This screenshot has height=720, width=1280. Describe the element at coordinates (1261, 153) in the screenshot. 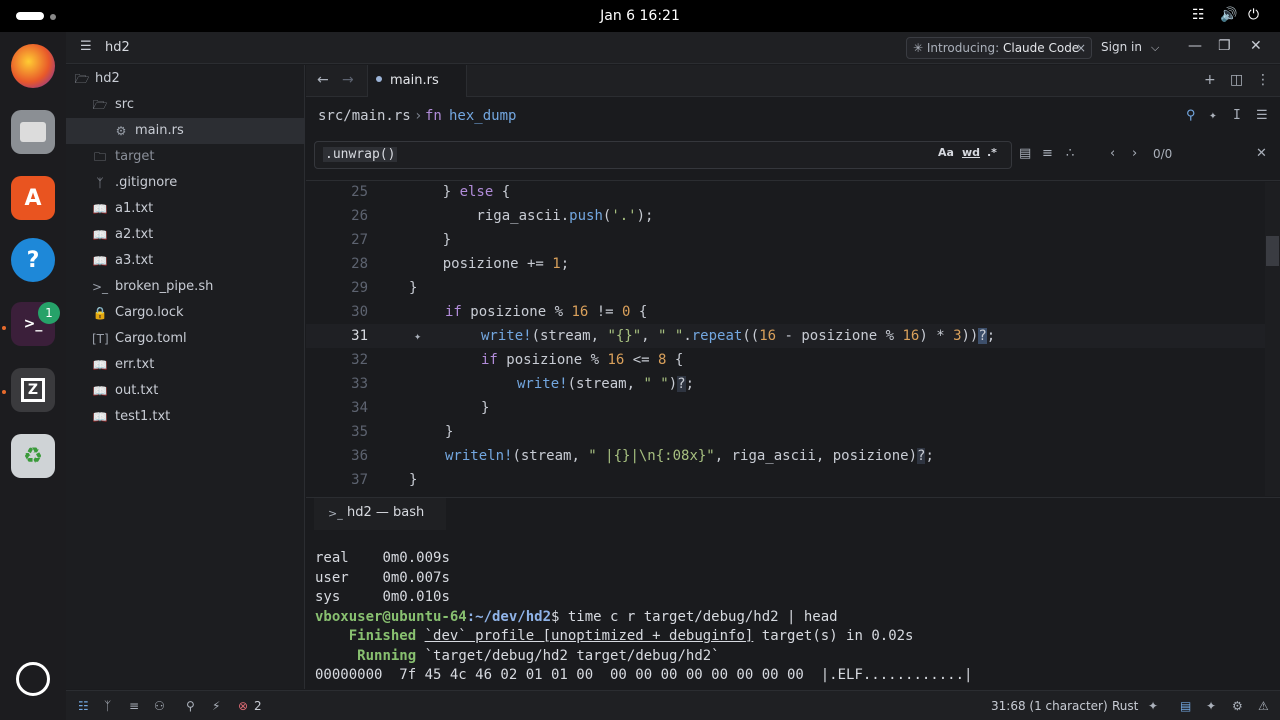

I see `close-find-icon: ✕` at that location.